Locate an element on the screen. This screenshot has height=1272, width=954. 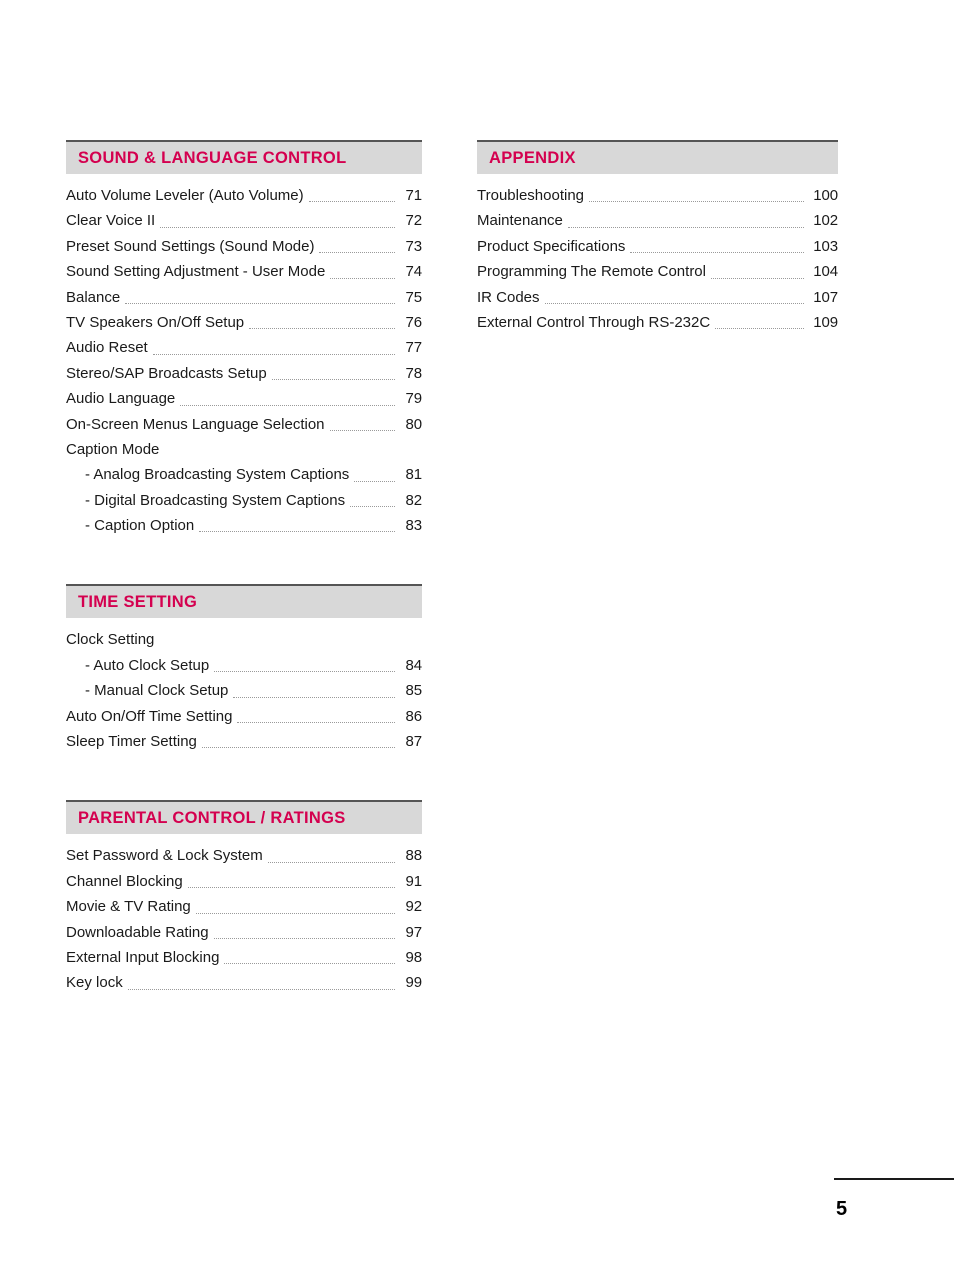
toc-entry: Product Specifications 103 is located at coordinates (657, 246).